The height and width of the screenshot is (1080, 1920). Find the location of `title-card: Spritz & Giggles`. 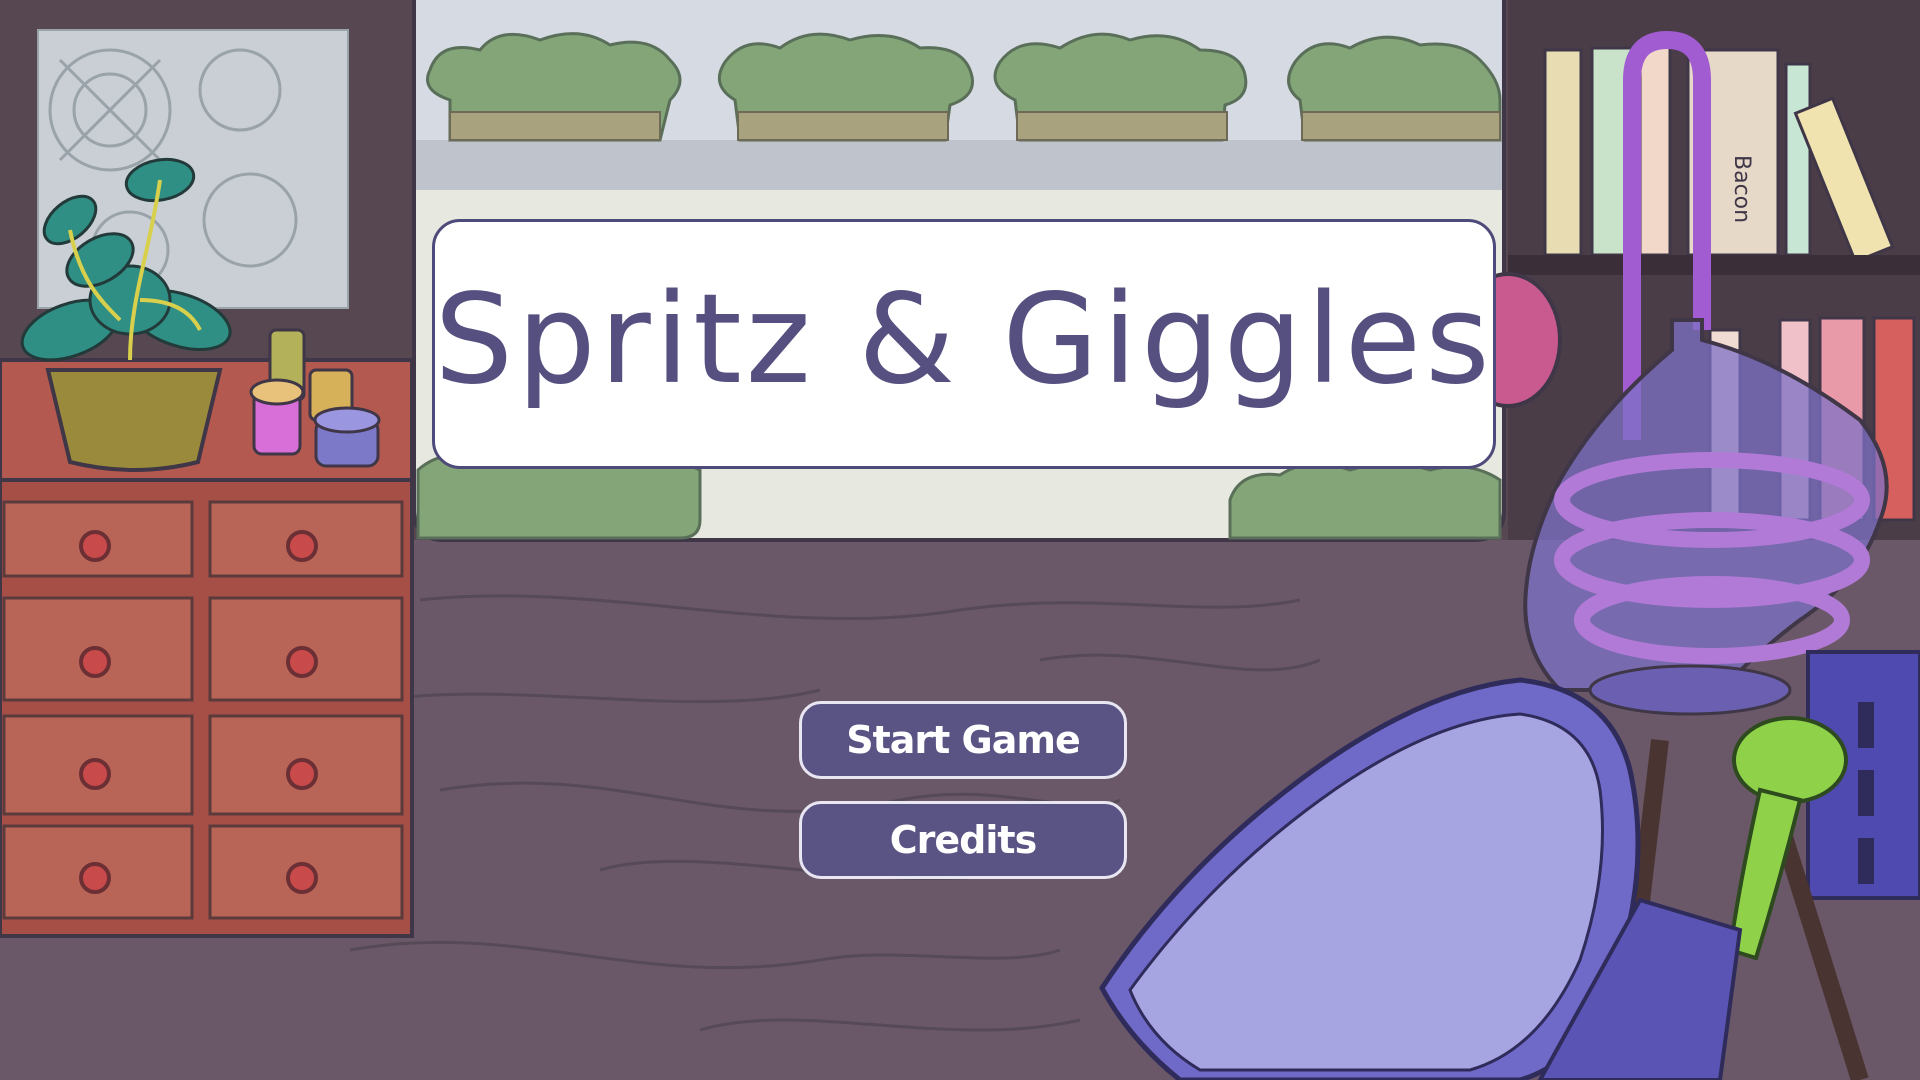

title-card: Spritz & Giggles is located at coordinates (964, 344).